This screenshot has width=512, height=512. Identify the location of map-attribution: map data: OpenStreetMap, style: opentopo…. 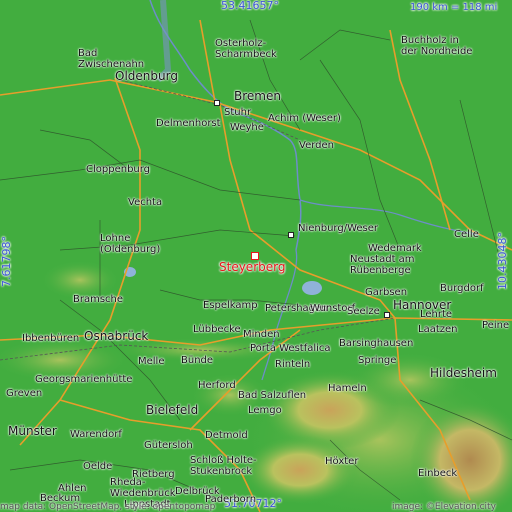
(108, 507).